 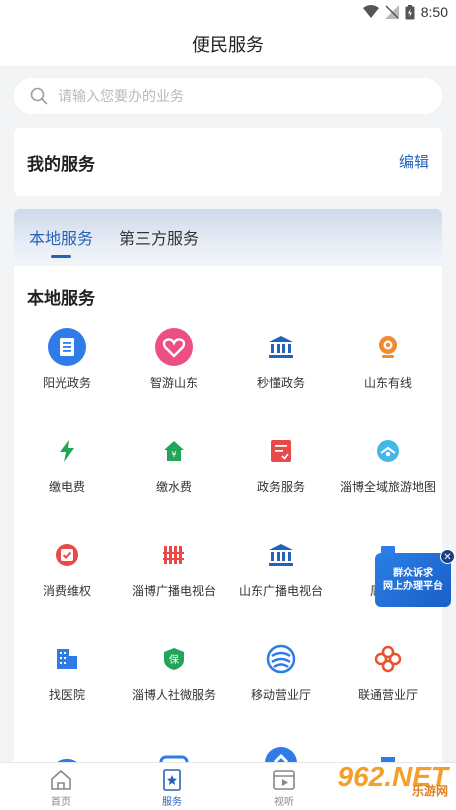 I want to click on search-placeholder: 请输入您要办的业务, so click(x=121, y=96).